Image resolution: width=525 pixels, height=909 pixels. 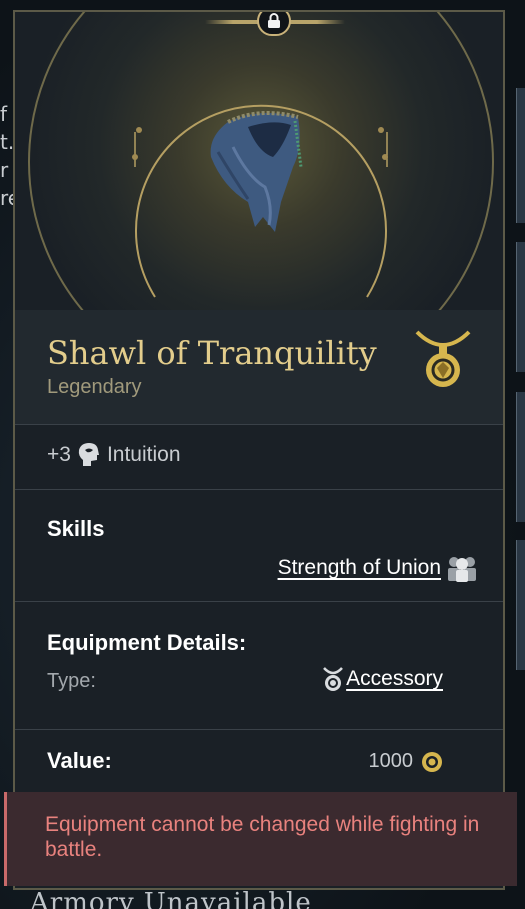 I want to click on blue-shawl-icon, so click(x=256, y=171).